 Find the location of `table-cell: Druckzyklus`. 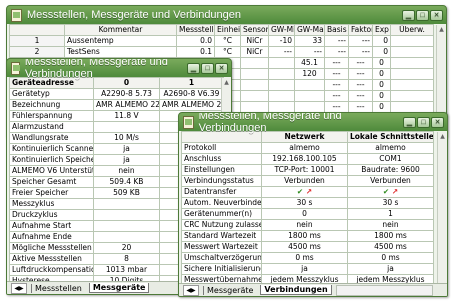

table-cell: Druckzyklus is located at coordinates (51, 215).